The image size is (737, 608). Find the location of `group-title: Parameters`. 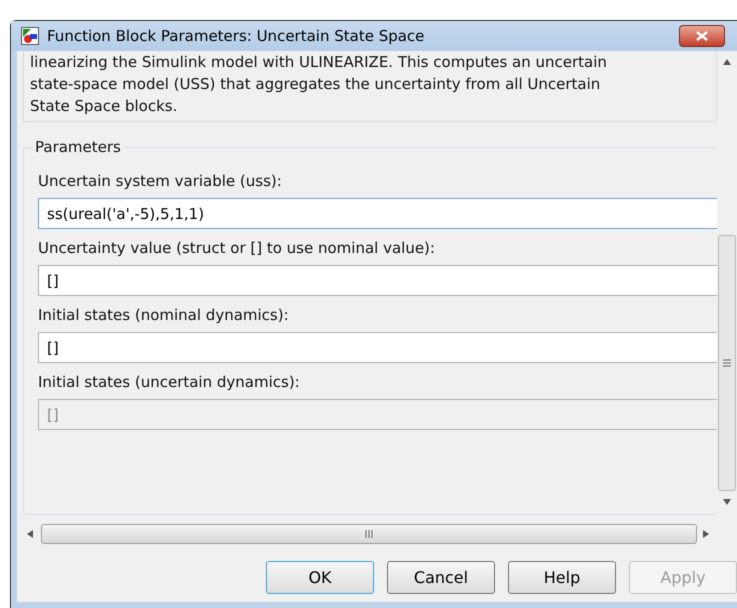

group-title: Parameters is located at coordinates (78, 147).